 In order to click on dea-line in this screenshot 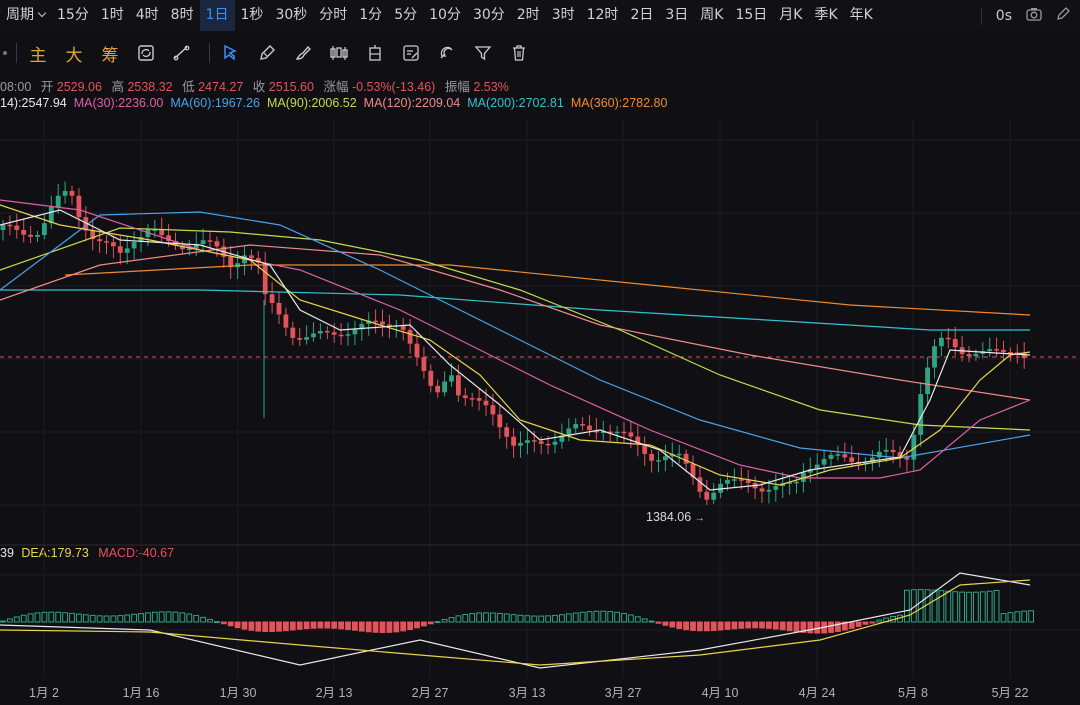, I will do `click(515, 622)`.